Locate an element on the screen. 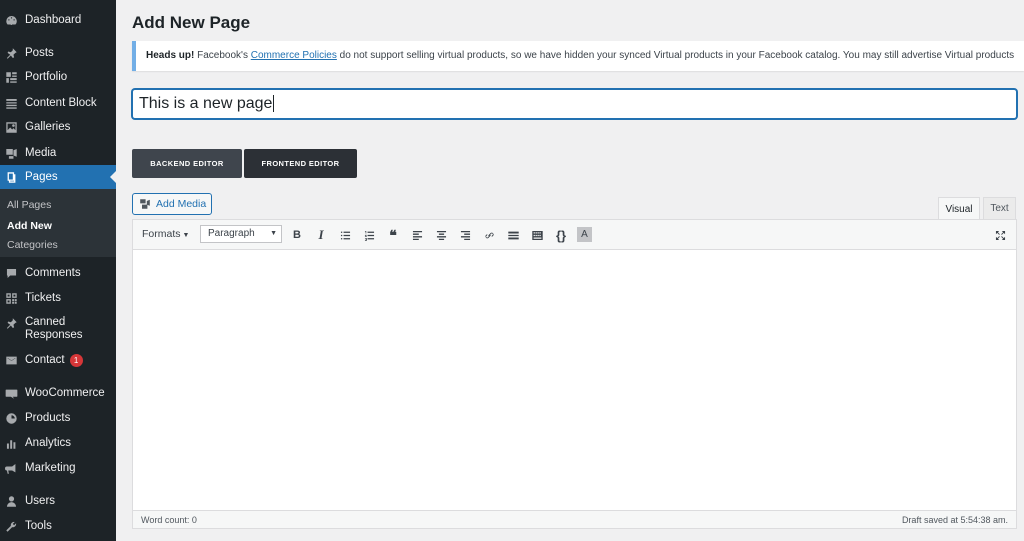  code-braces-icon: {} is located at coordinates (561, 235).